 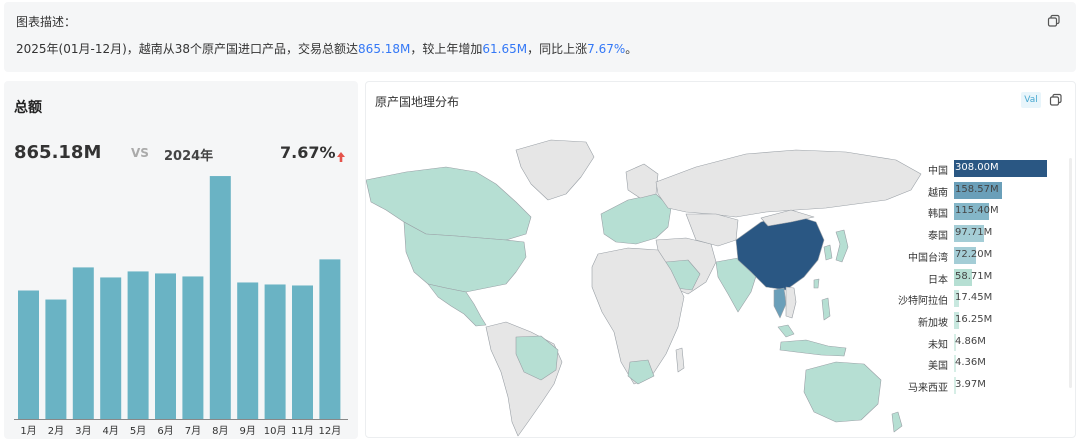 What do you see at coordinates (970, 384) in the screenshot?
I see `legend-value: 3.97M` at bounding box center [970, 384].